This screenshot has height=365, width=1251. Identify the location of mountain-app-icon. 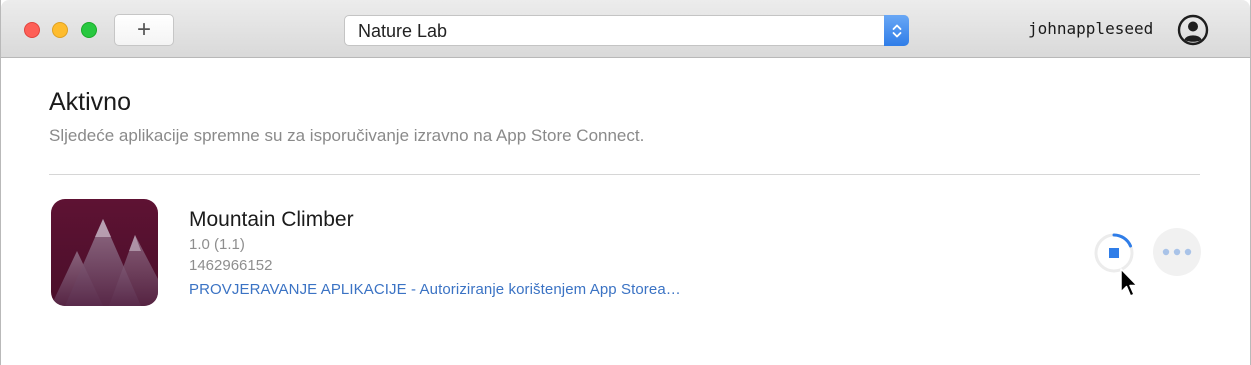
(104, 252).